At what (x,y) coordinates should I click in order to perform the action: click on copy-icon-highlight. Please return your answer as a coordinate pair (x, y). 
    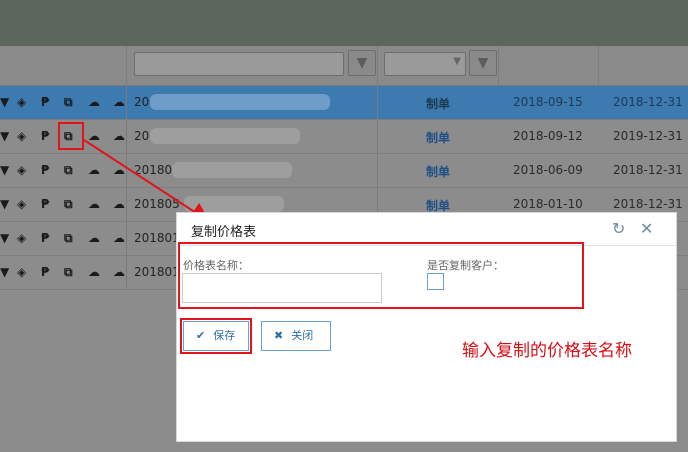
    Looking at the image, I should click on (71, 136).